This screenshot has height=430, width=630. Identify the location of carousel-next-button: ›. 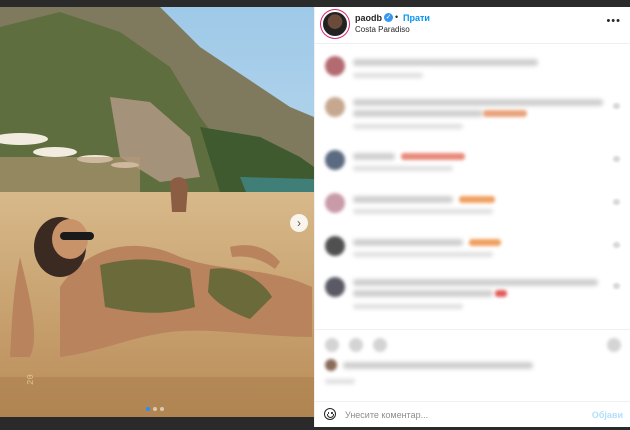
(299, 223).